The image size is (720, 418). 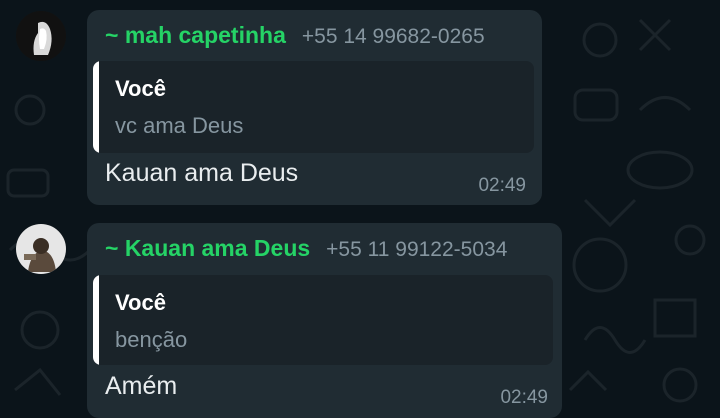 I want to click on message-text: Kauan ama Deus, so click(x=202, y=173).